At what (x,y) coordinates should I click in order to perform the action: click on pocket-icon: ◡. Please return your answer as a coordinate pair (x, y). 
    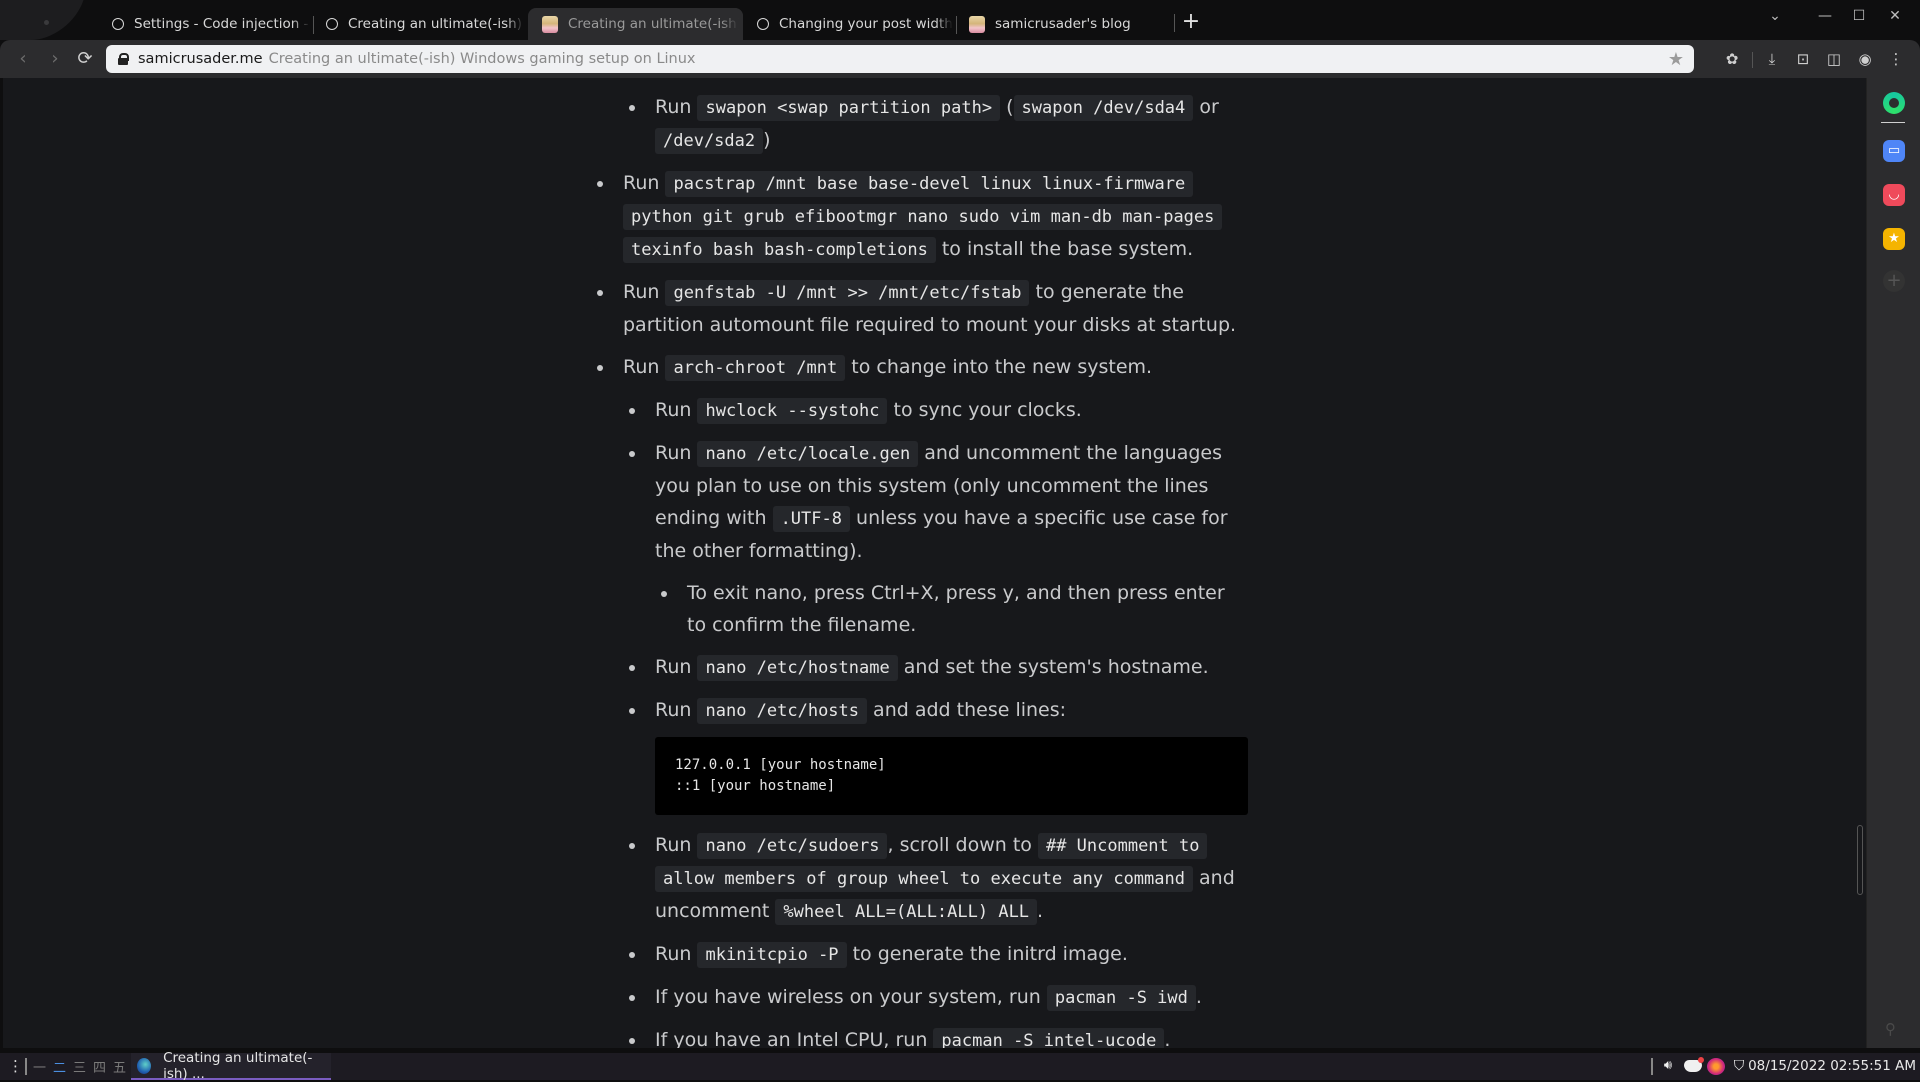
    Looking at the image, I should click on (1894, 195).